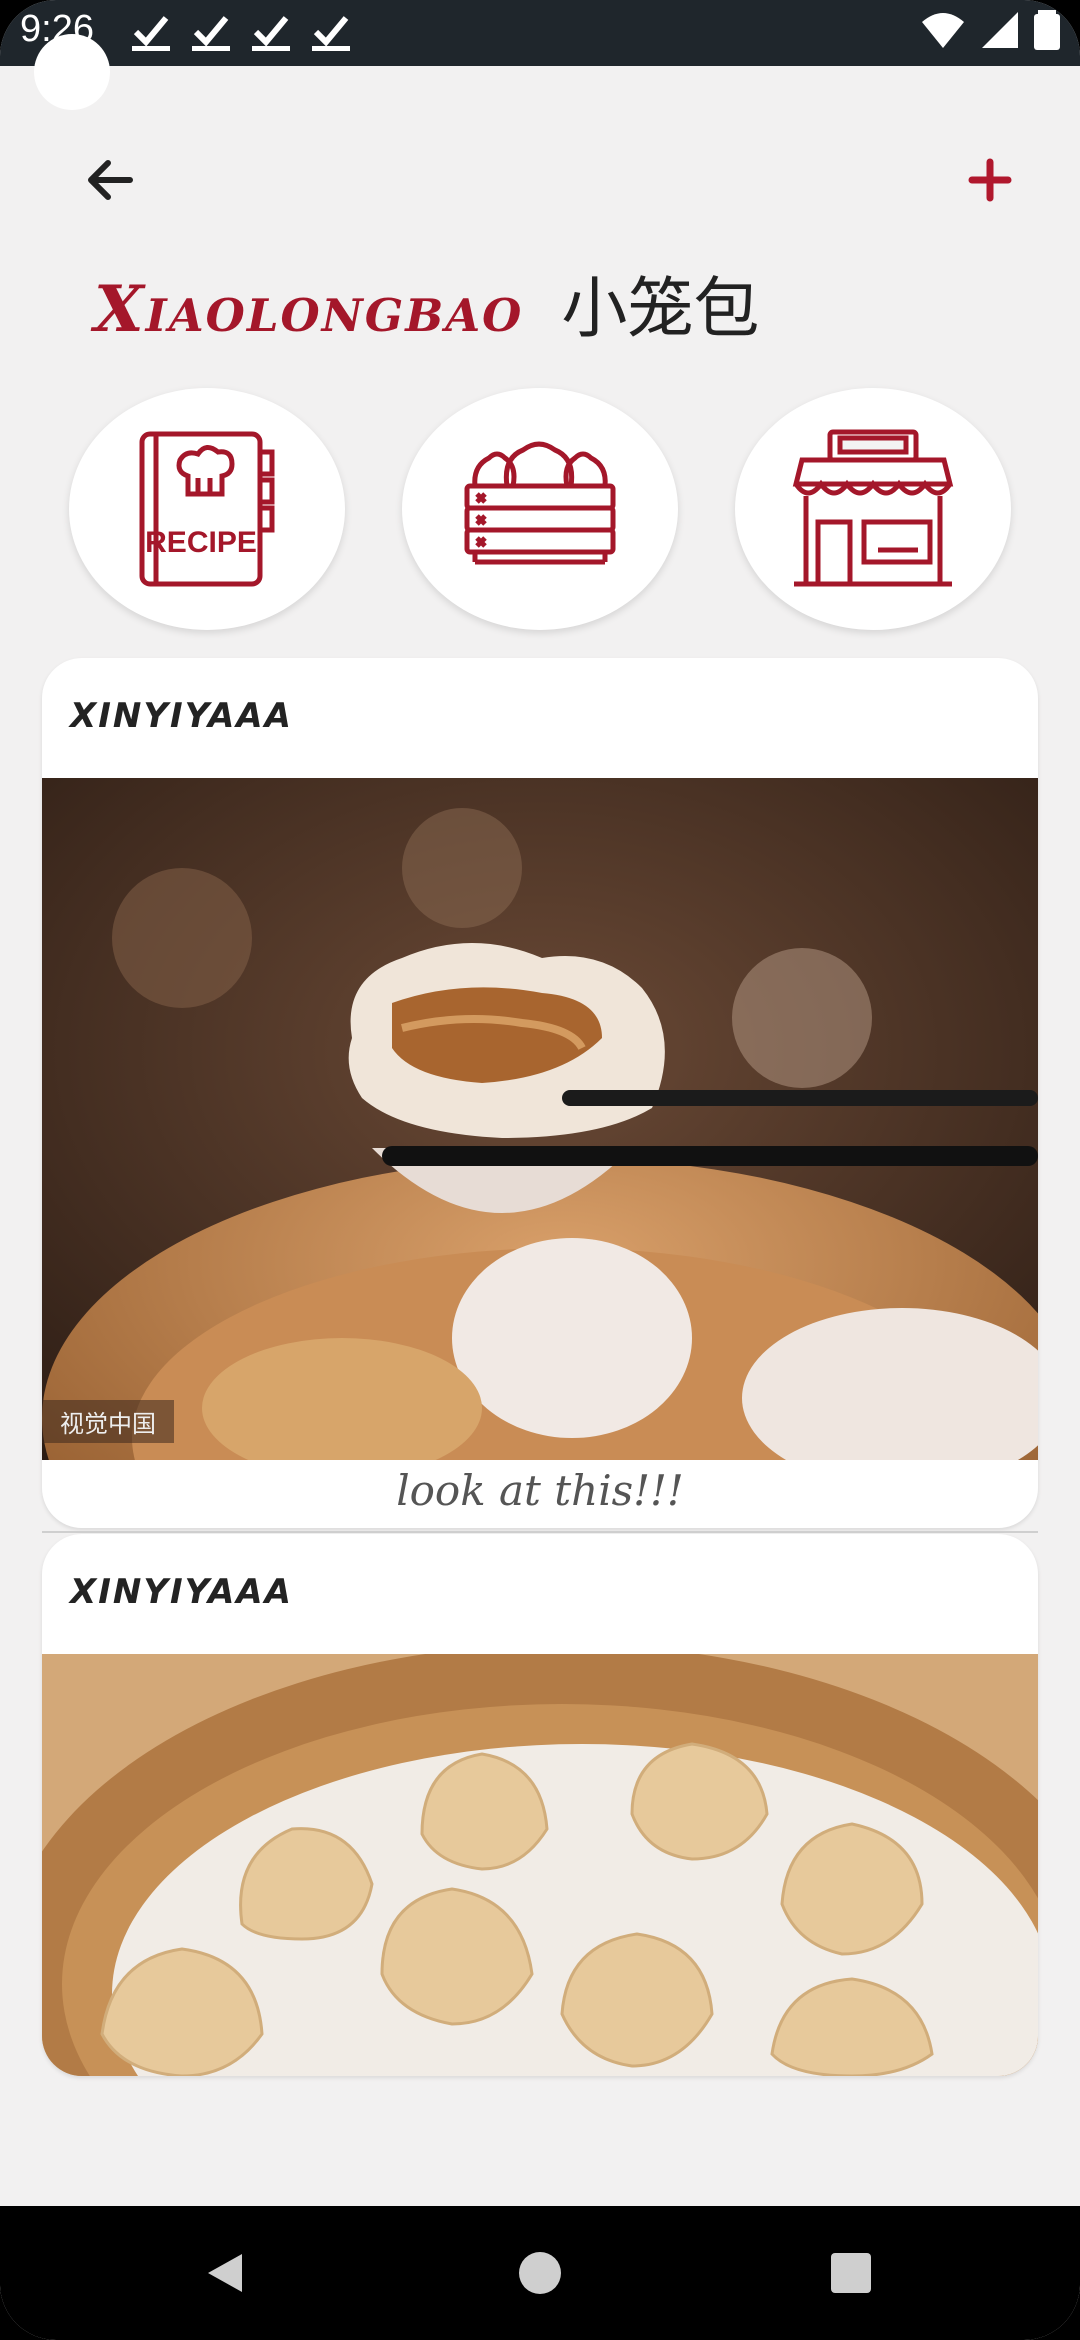  I want to click on wifi-icon, so click(943, 30).